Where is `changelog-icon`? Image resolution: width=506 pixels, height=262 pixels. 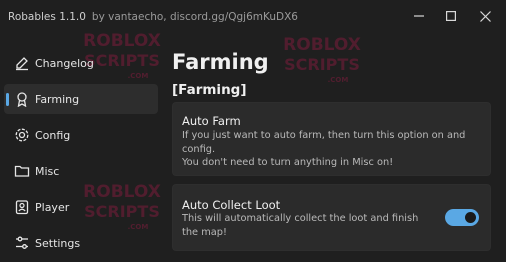 changelog-icon is located at coordinates (22, 63).